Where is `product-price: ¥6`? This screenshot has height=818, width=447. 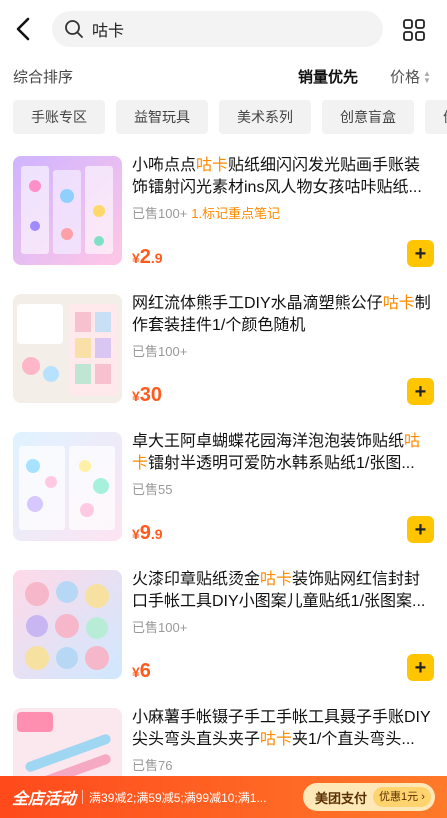
product-price: ¥6 is located at coordinates (141, 671).